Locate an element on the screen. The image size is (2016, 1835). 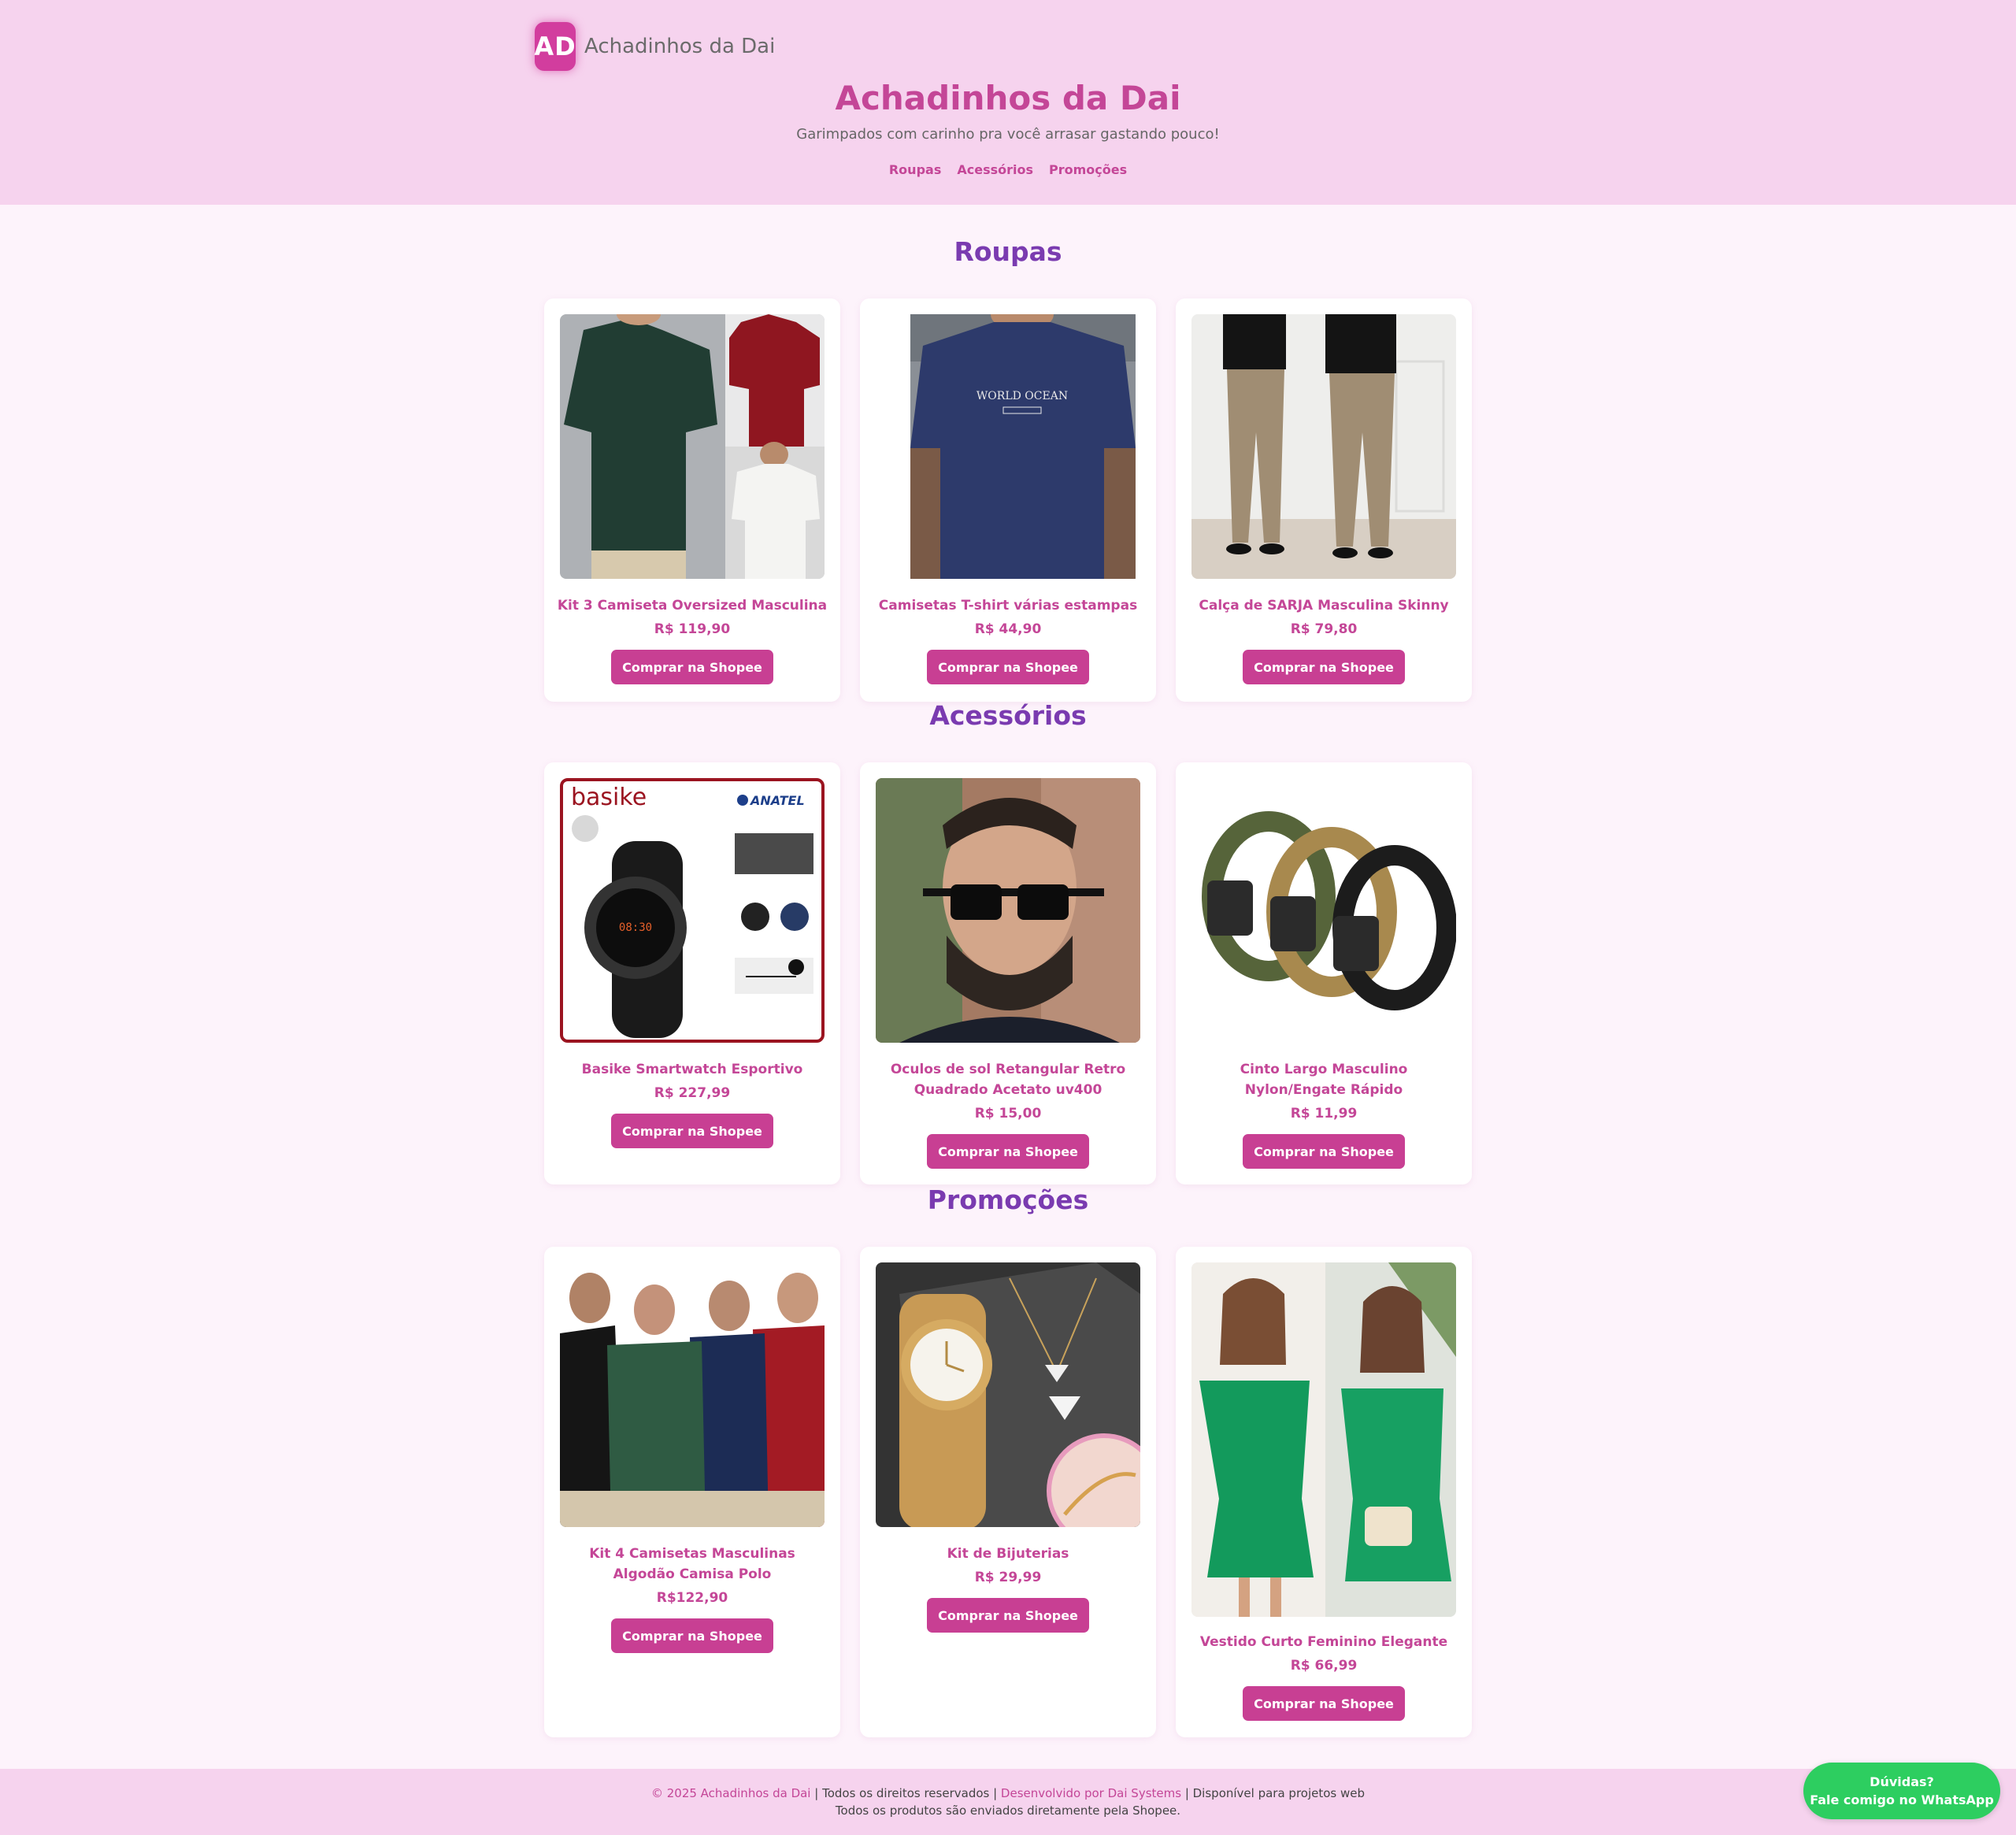
nav-link-acessorios: Acessórios is located at coordinates (995, 169).